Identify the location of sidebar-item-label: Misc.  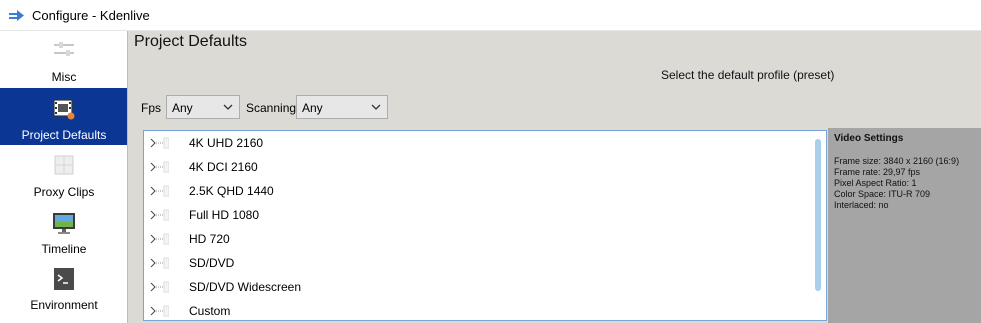
(64, 77).